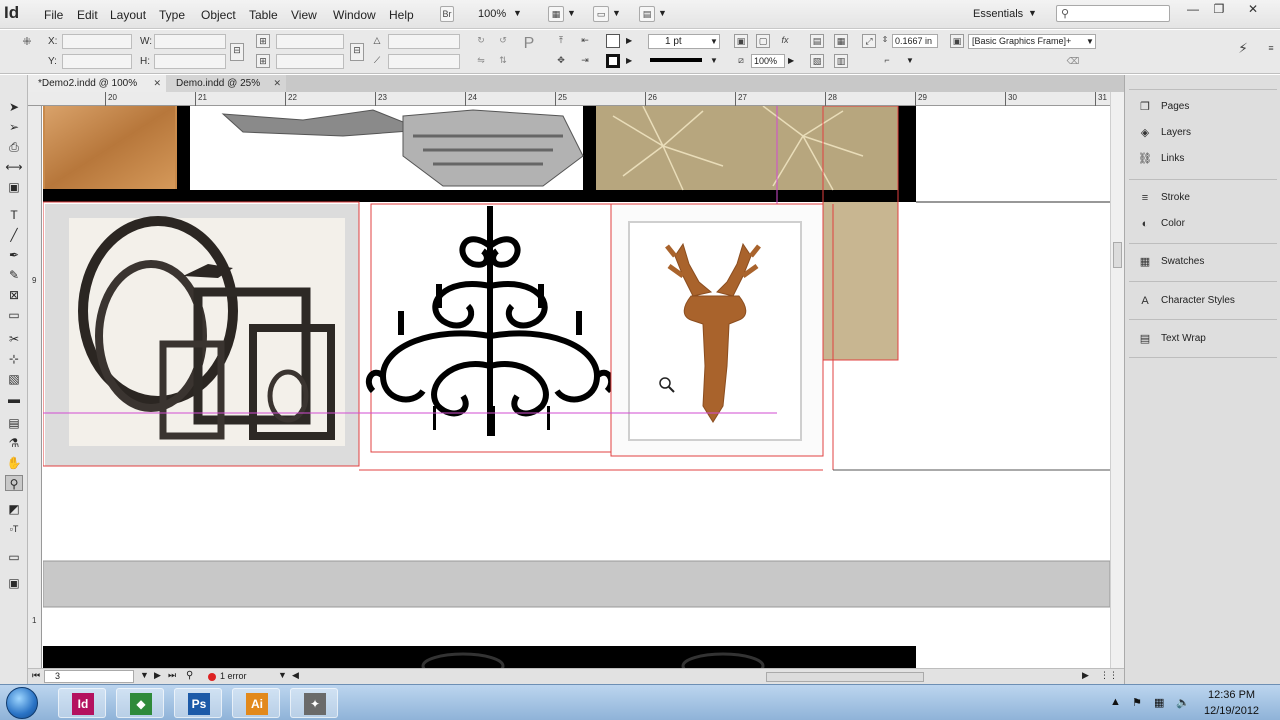 The width and height of the screenshot is (1280, 720). I want to click on width-field, so click(190, 41).